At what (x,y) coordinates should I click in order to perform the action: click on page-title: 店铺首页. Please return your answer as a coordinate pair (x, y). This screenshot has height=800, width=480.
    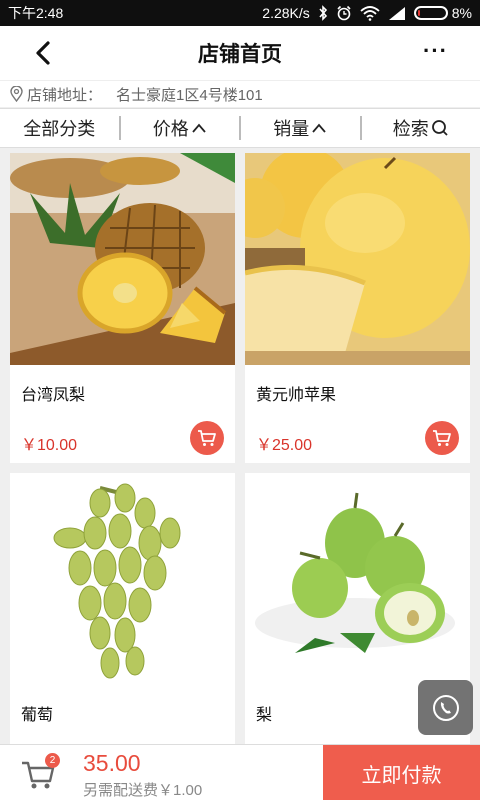
    Looking at the image, I should click on (240, 54).